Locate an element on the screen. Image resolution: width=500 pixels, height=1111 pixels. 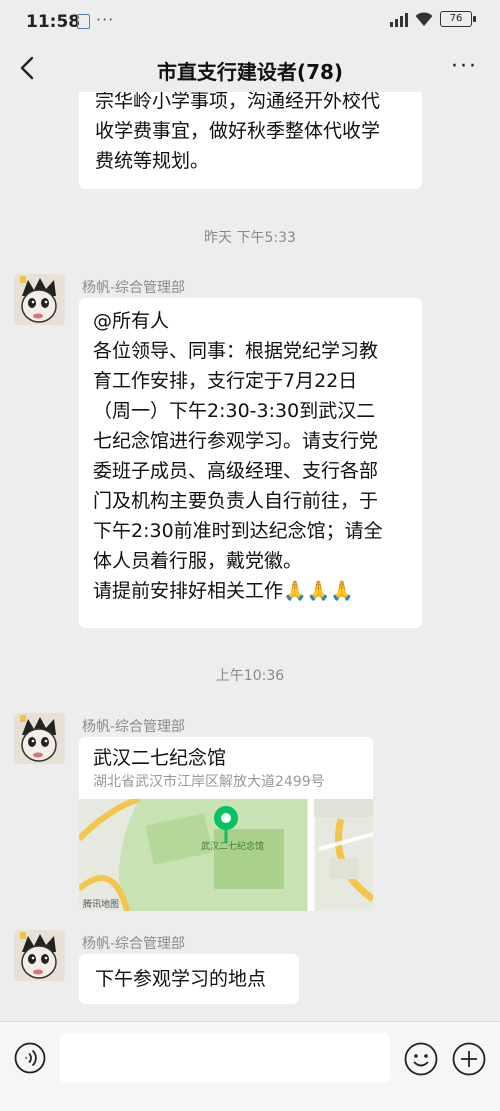
message-line: 下午参观学习的地点 is located at coordinates (181, 979).